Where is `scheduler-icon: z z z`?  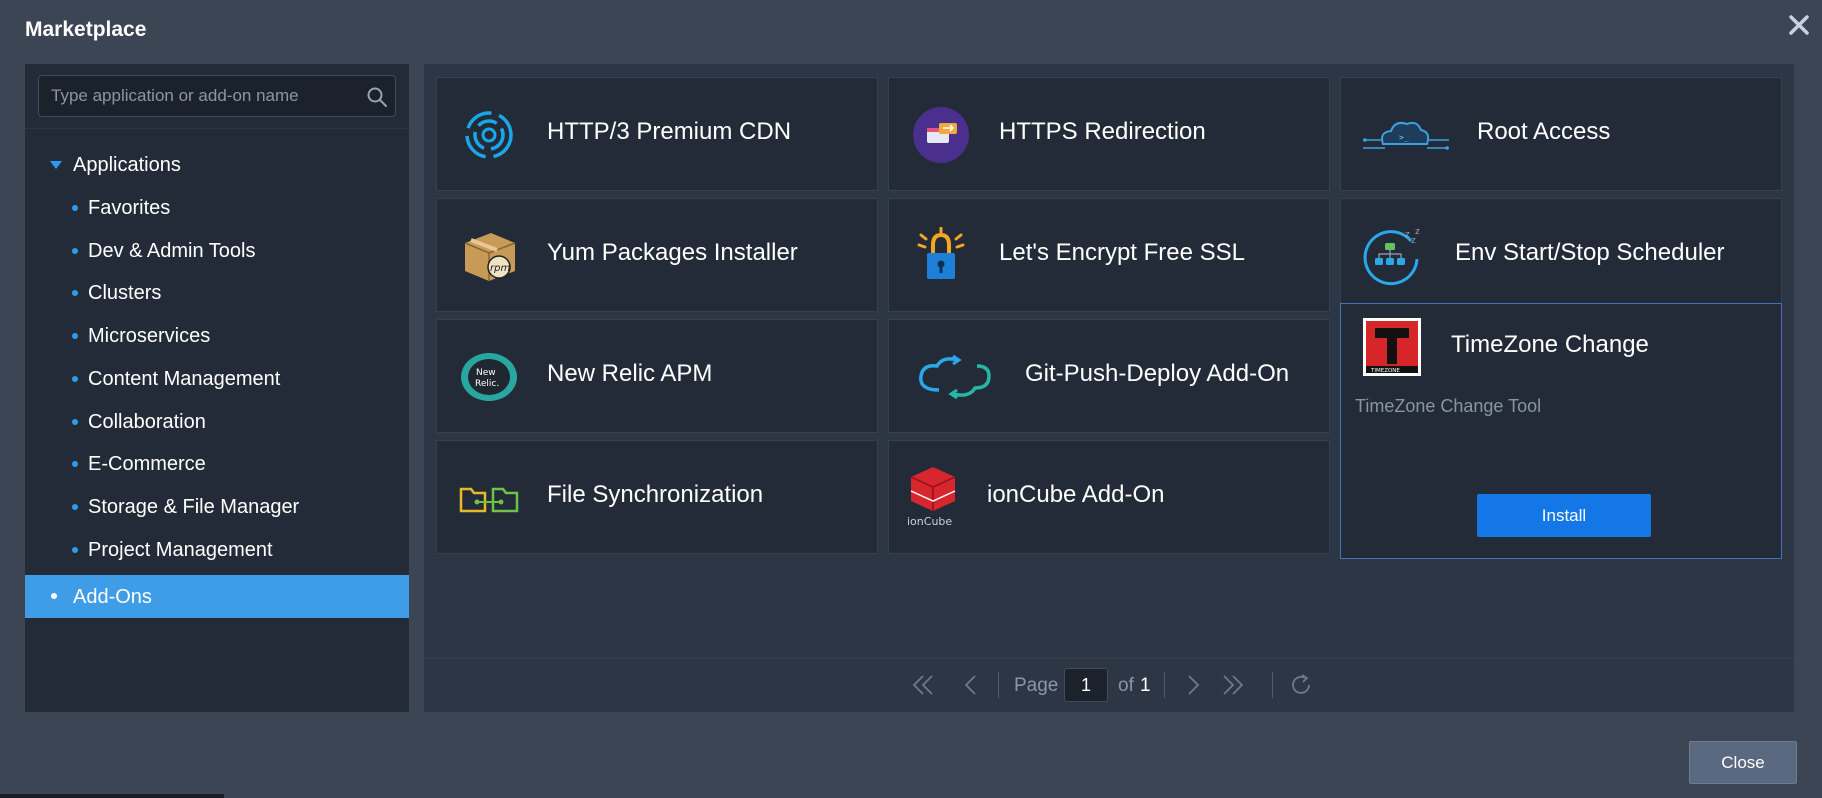 scheduler-icon: z z z is located at coordinates (1391, 256).